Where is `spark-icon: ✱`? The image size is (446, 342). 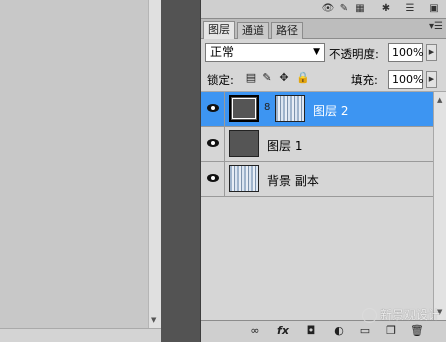
spark-icon: ✱ is located at coordinates (386, 9).